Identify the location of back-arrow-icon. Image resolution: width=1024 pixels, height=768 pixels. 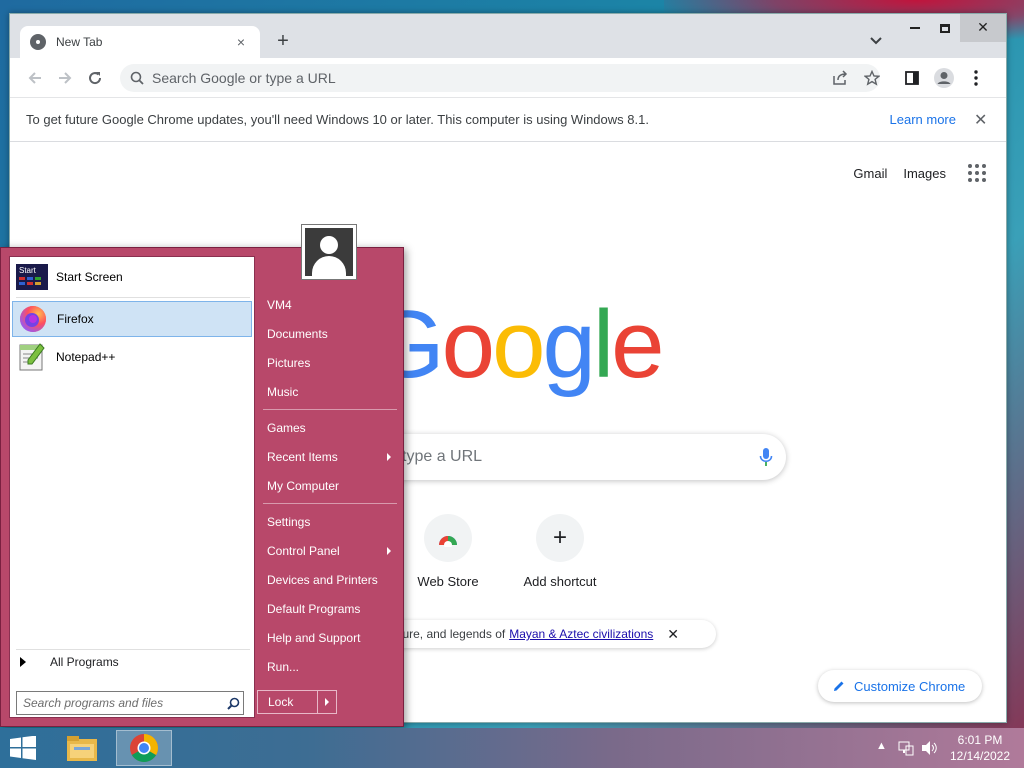
(34, 77).